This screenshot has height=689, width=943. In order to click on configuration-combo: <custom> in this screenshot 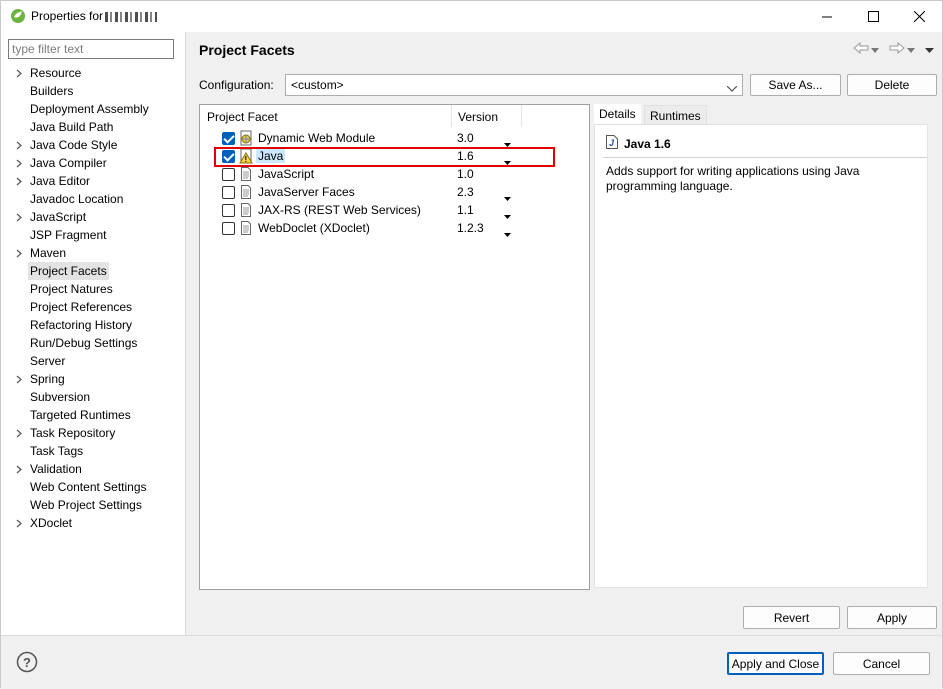, I will do `click(514, 85)`.